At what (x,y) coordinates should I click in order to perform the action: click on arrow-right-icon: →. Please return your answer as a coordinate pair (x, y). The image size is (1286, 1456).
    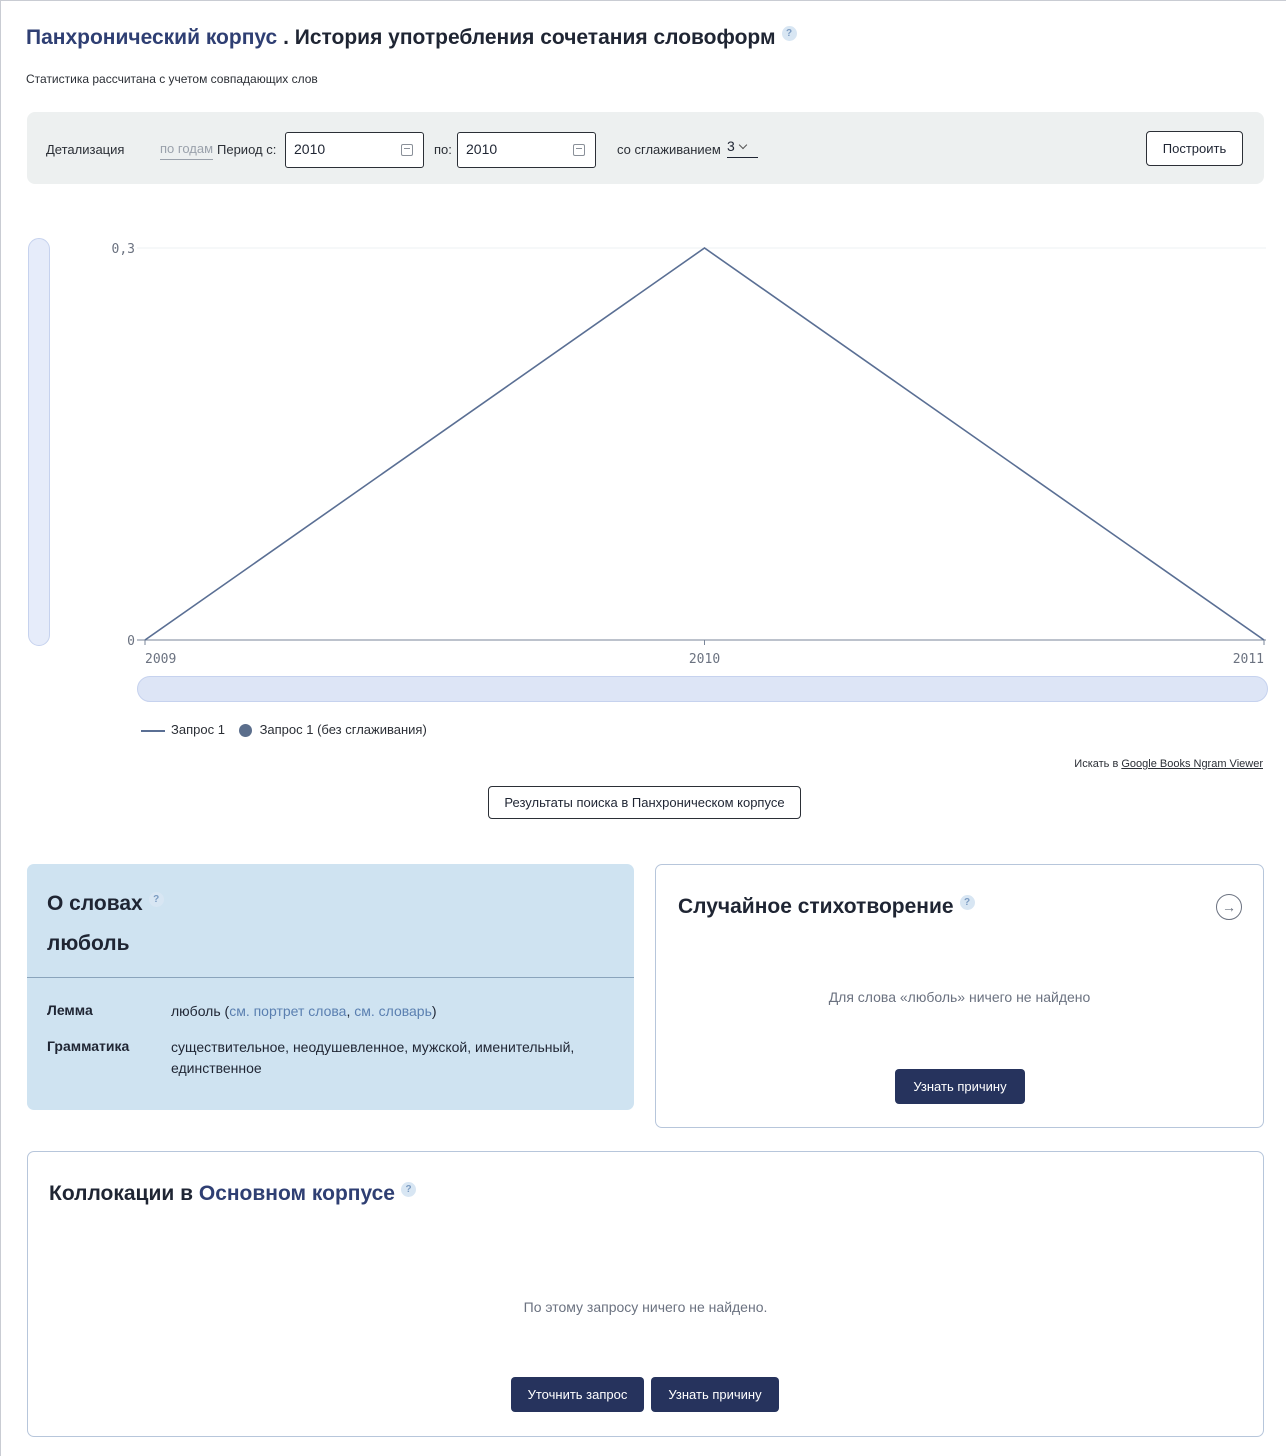
    Looking at the image, I should click on (1229, 907).